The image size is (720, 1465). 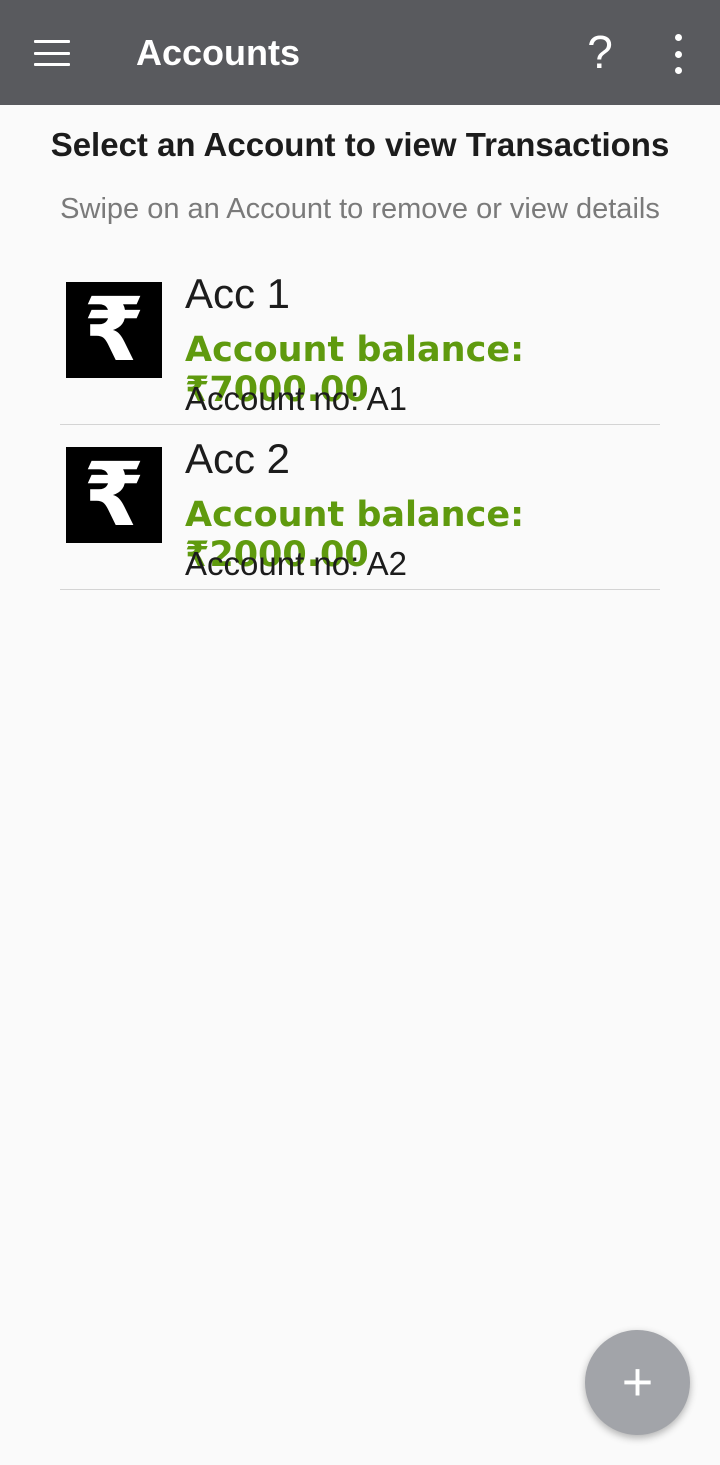 What do you see at coordinates (600, 52) in the screenshot?
I see `help-button: ?` at bounding box center [600, 52].